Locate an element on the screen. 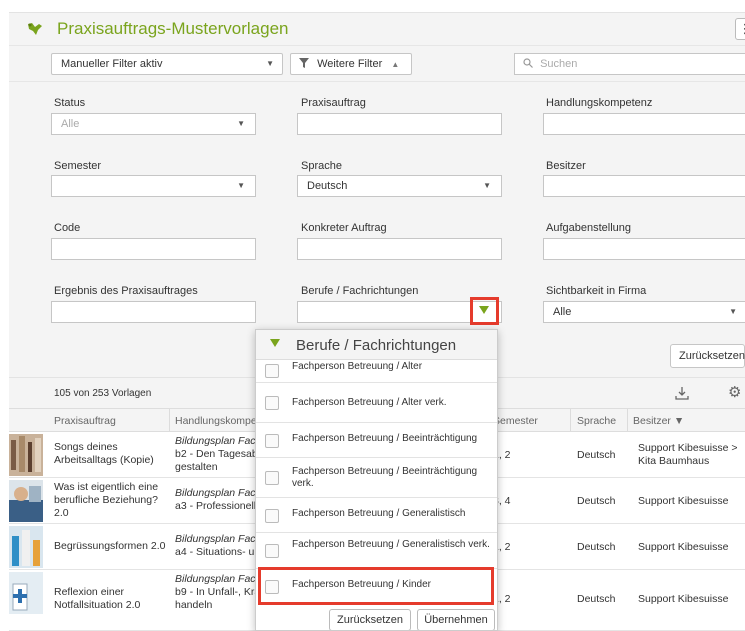  row-hk-code: a3 - Professionell is located at coordinates (216, 506).